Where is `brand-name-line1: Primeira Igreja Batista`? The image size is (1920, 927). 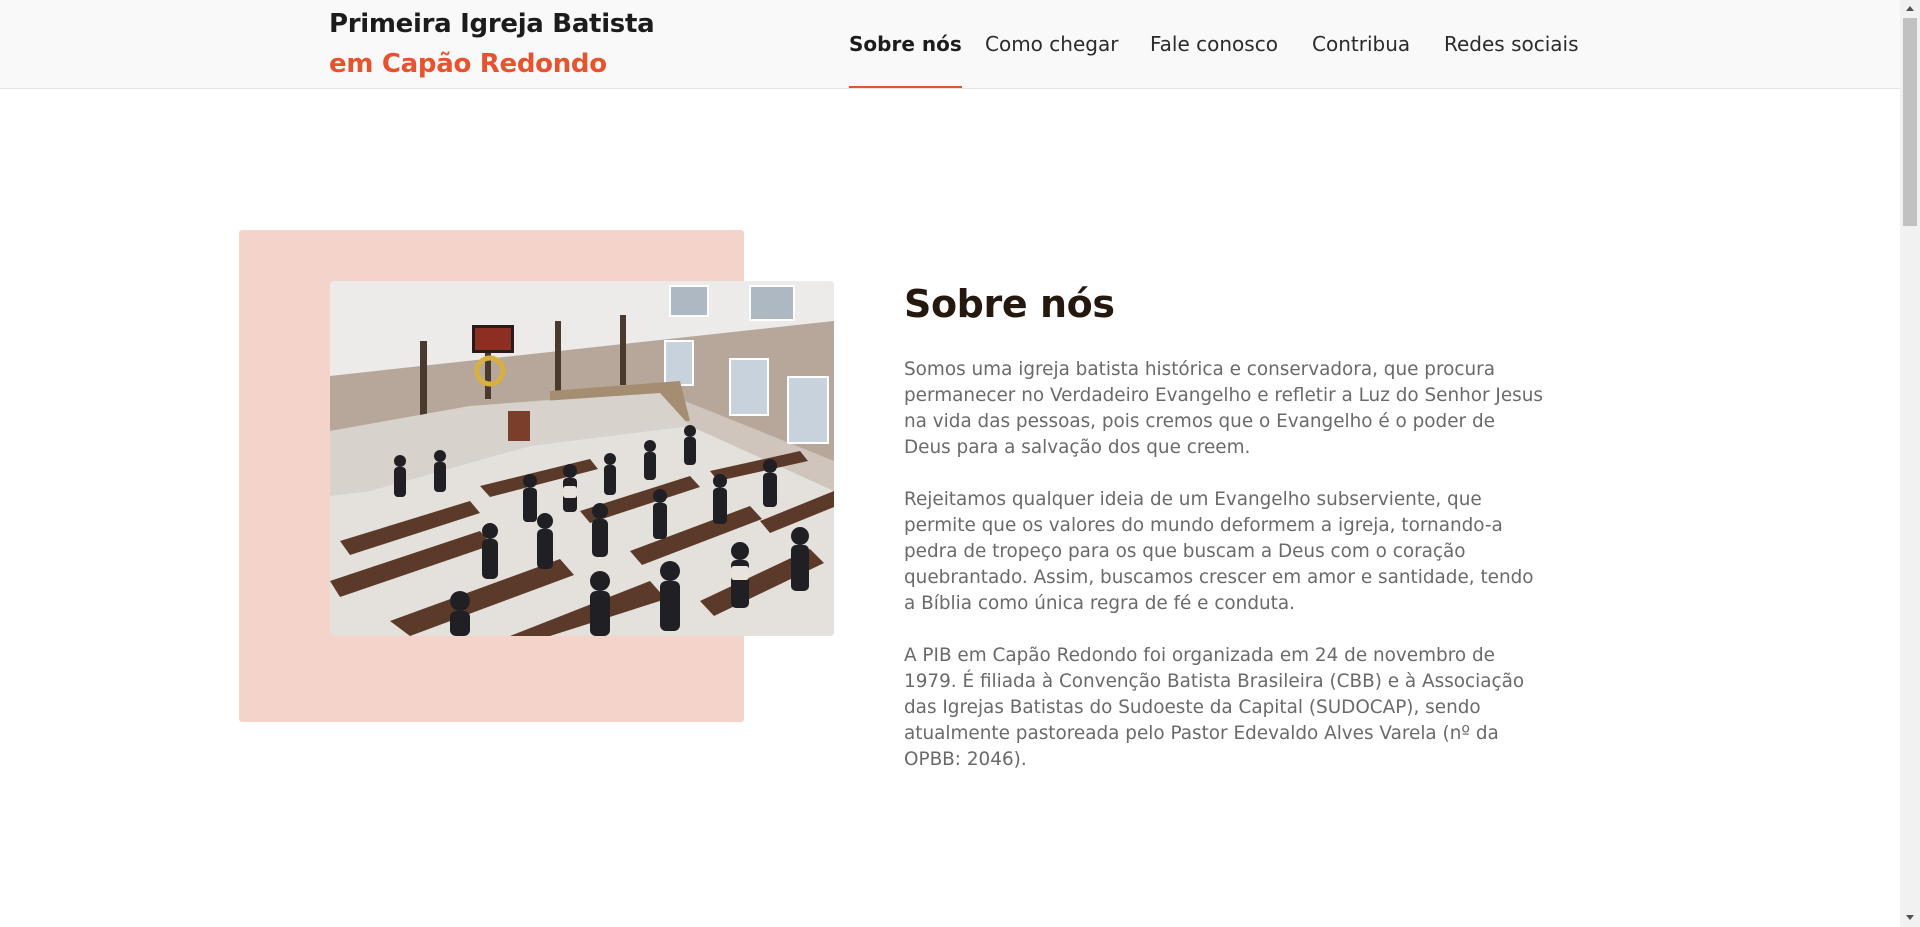 brand-name-line1: Primeira Igreja Batista is located at coordinates (492, 24).